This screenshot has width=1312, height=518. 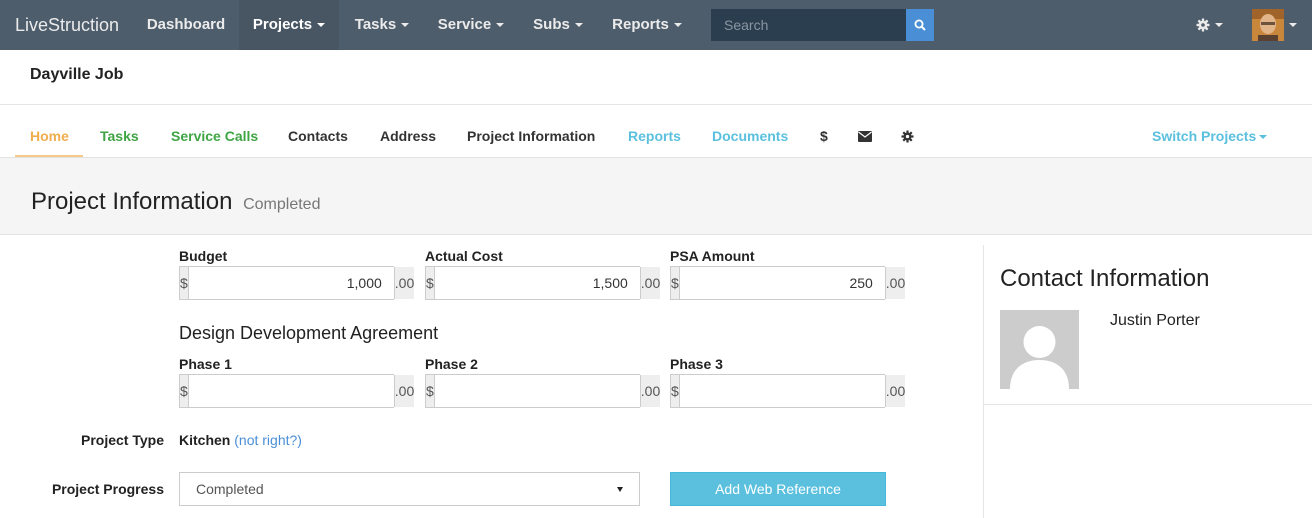 What do you see at coordinates (1105, 278) in the screenshot?
I see `contact-title: Contact Information` at bounding box center [1105, 278].